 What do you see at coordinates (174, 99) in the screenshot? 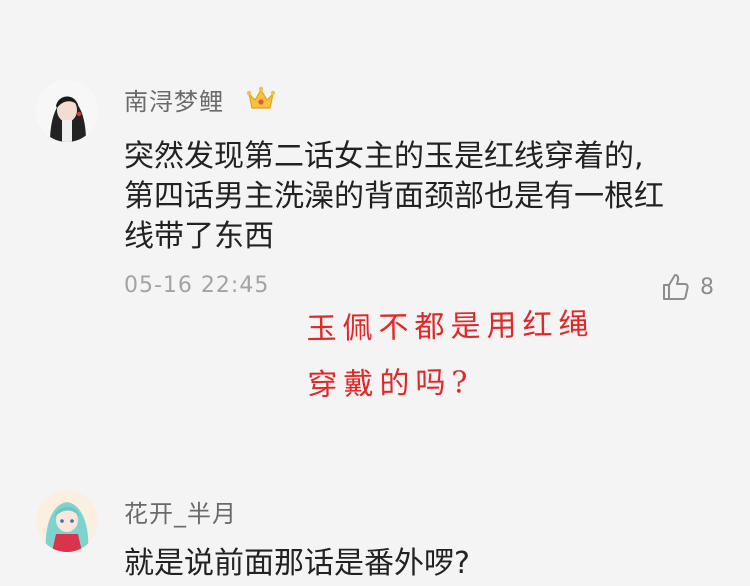
I see `username: 南浔梦鲤` at bounding box center [174, 99].